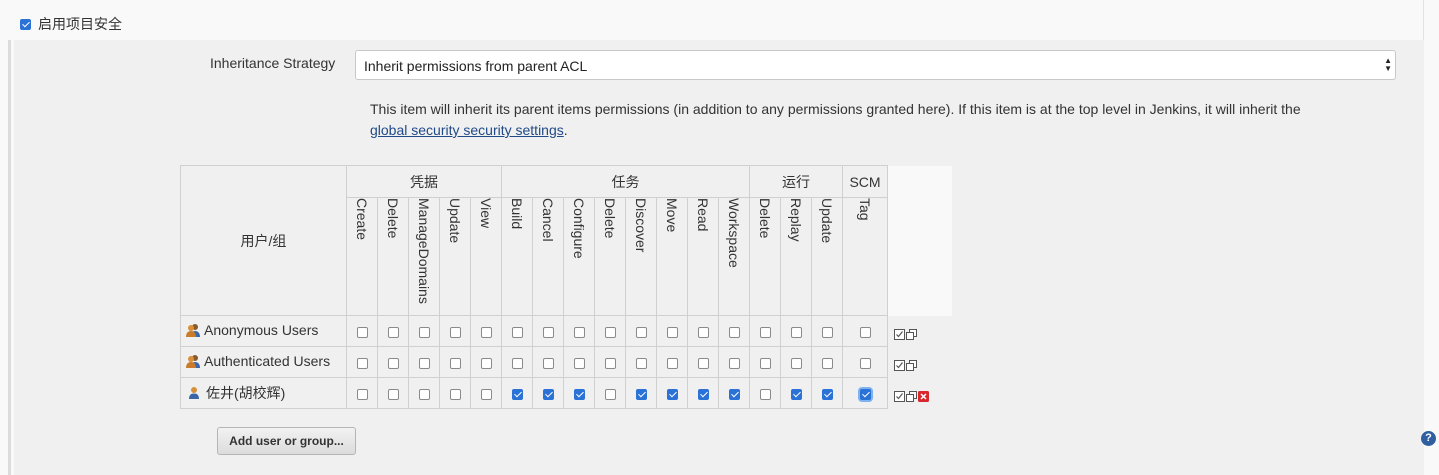 The image size is (1439, 475). I want to click on permission-header: Tag, so click(865, 256).